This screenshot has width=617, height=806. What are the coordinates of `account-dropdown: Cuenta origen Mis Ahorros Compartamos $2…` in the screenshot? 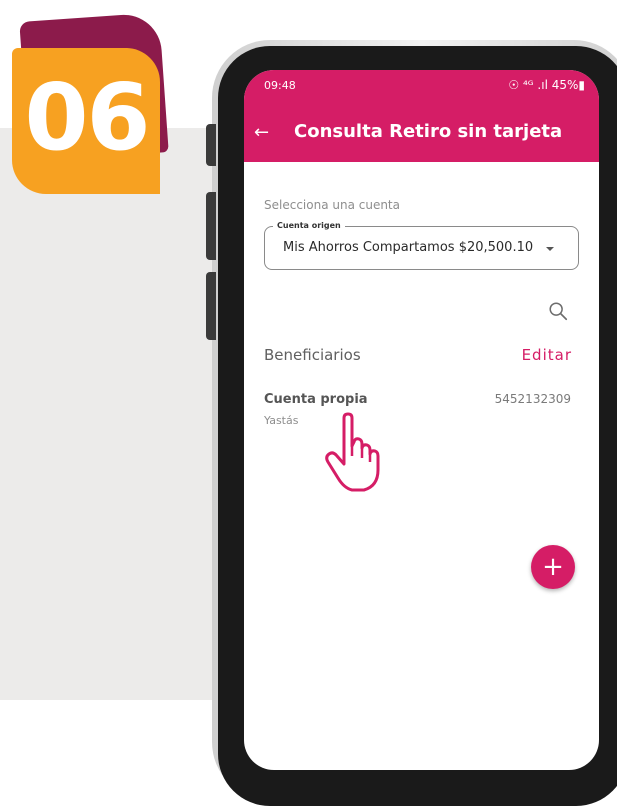 It's located at (421, 245).